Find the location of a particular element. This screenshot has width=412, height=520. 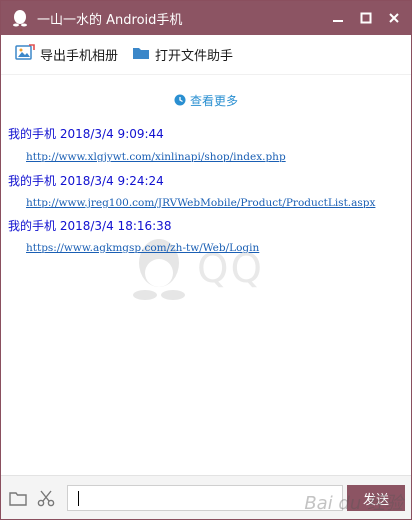

message-time: 2018/3/4 18:16:38 is located at coordinates (115, 226).